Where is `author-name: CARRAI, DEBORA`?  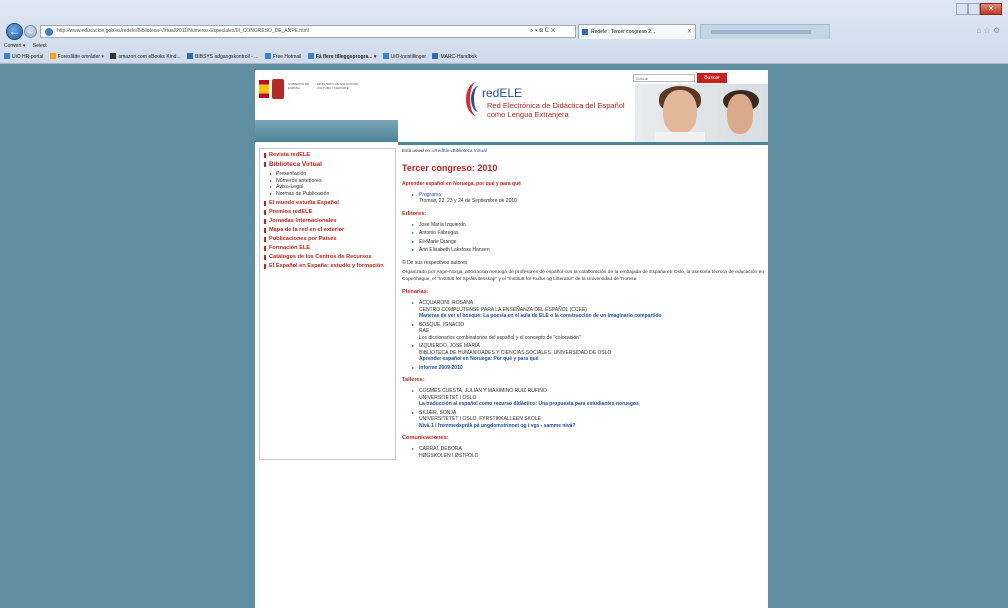
author-name: CARRAI, DEBORA is located at coordinates (440, 449).